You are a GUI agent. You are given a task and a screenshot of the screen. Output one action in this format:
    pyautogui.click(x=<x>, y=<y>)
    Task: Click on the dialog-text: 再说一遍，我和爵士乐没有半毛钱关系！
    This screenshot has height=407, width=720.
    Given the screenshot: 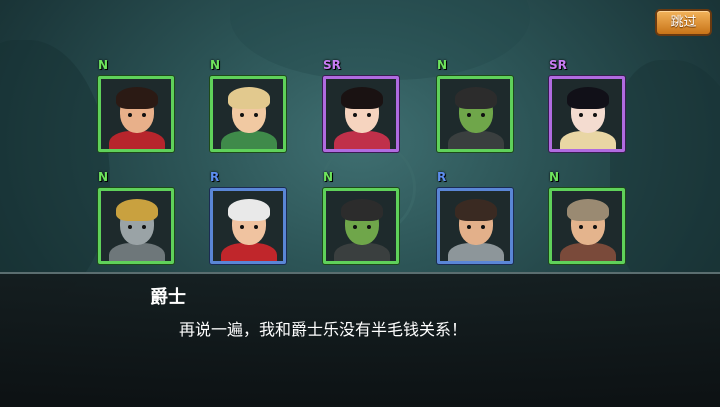 What is the action you would take?
    pyautogui.click(x=323, y=329)
    